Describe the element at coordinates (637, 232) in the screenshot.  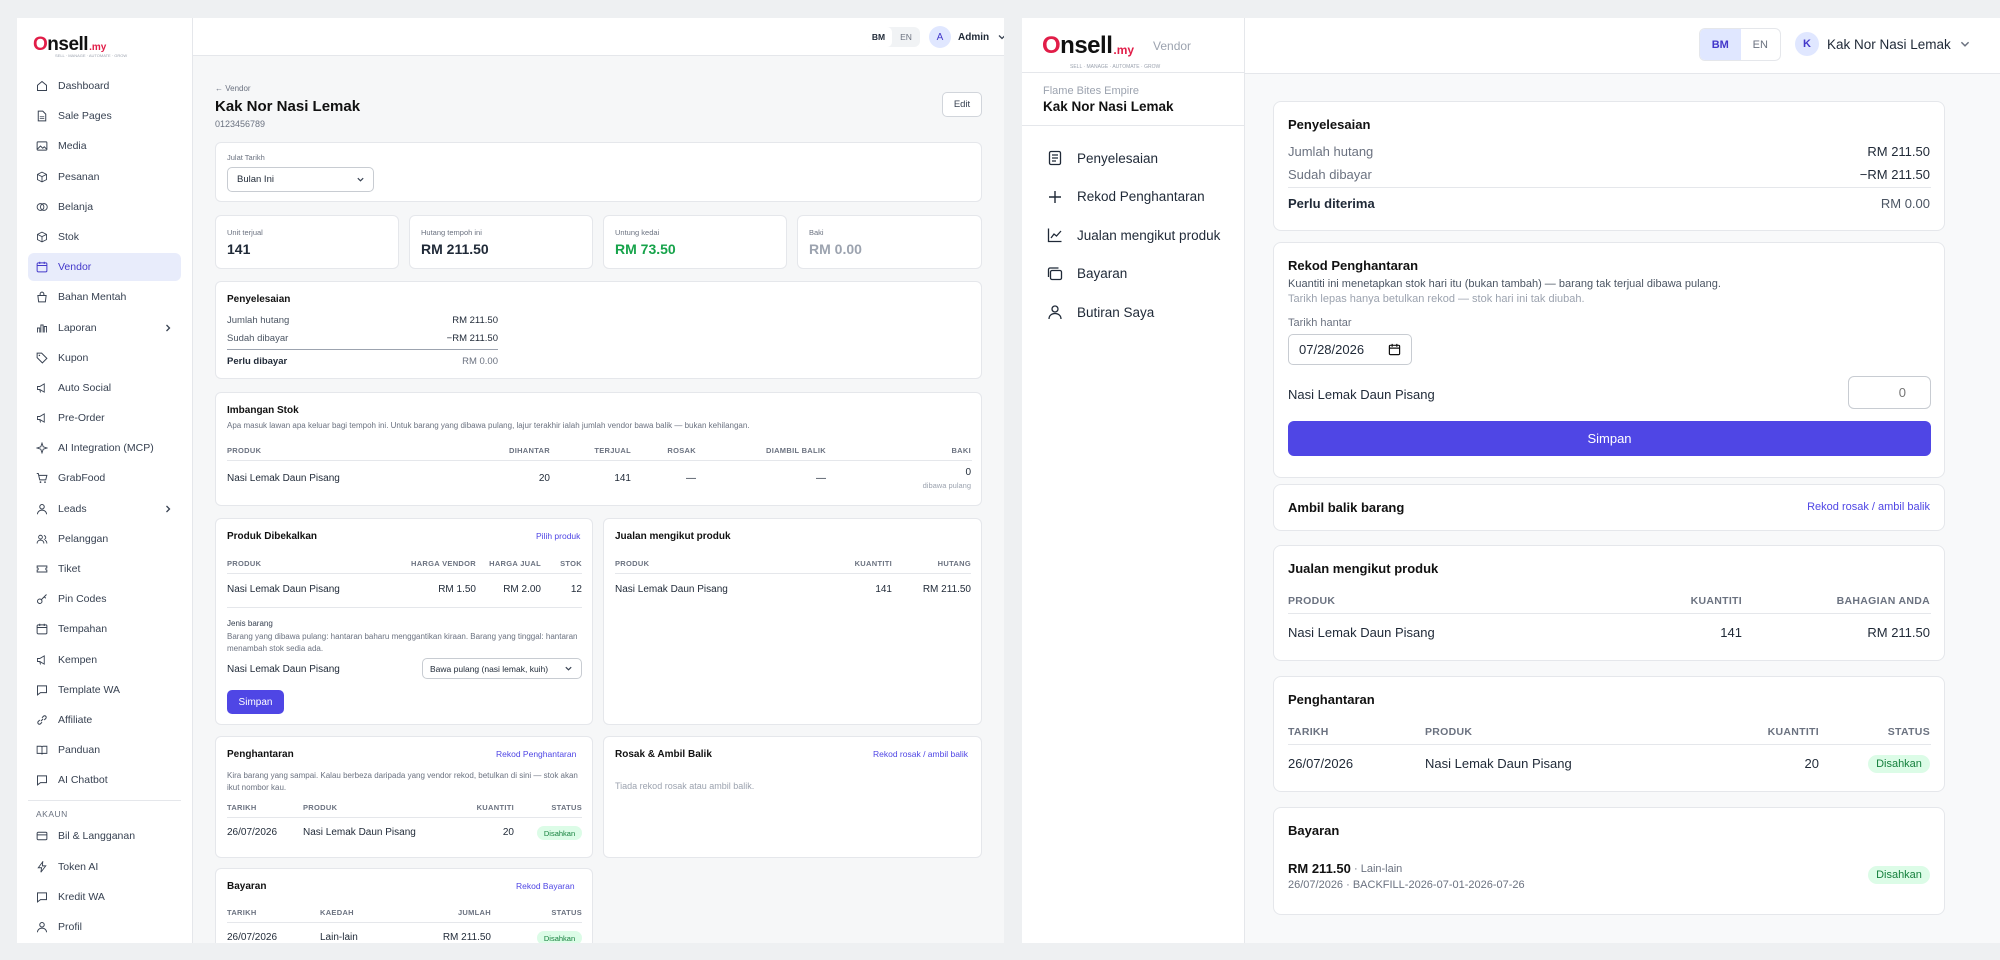
I see `stat-label: Untung kedai` at that location.